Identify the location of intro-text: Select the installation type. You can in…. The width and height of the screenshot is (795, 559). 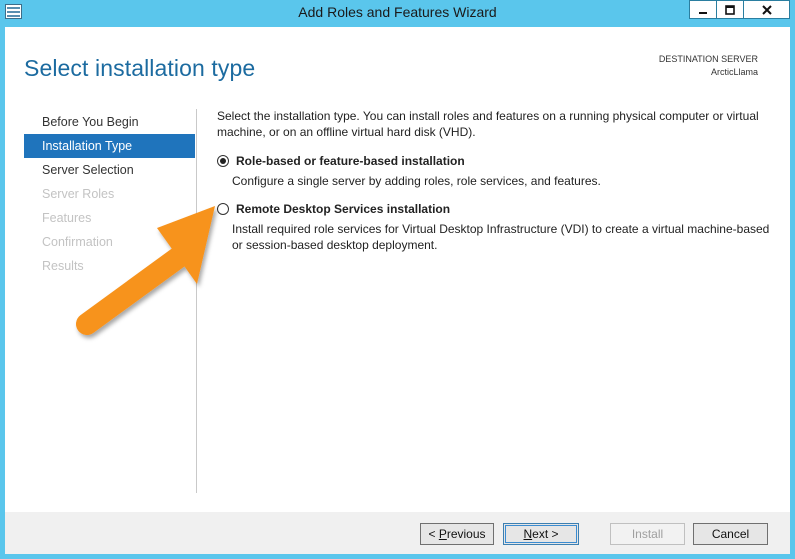
(488, 124).